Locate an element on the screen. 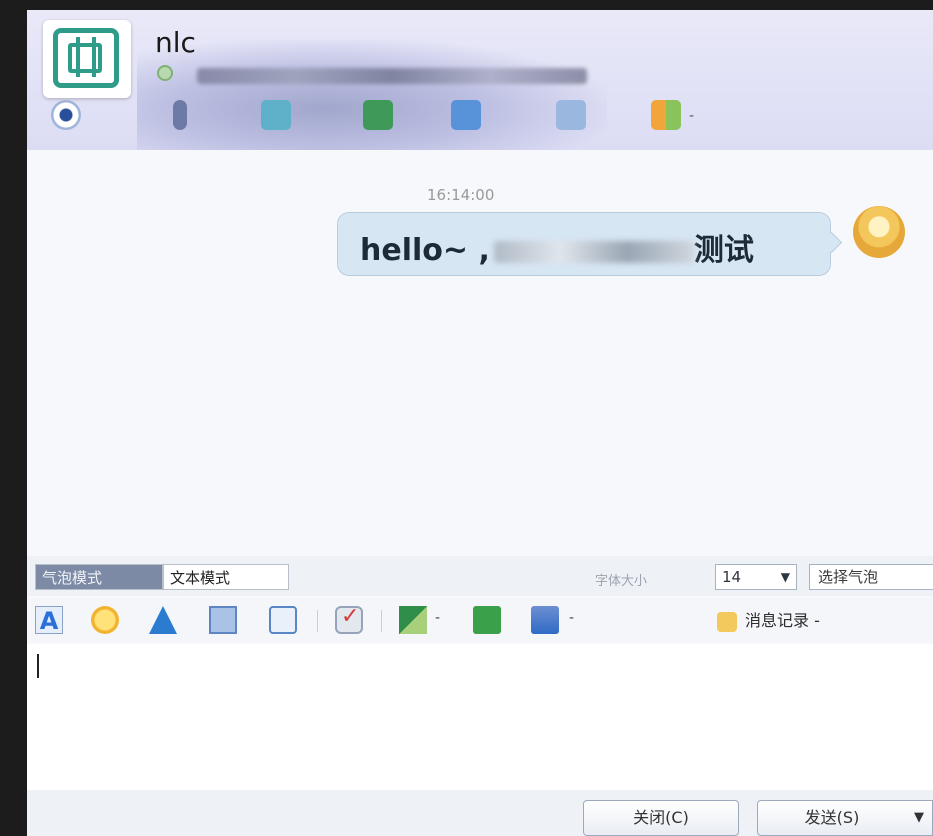 This screenshot has height=836, width=933. bottom-action-bar: 关闭(C) 发送(S) ▼ is located at coordinates (480, 813).